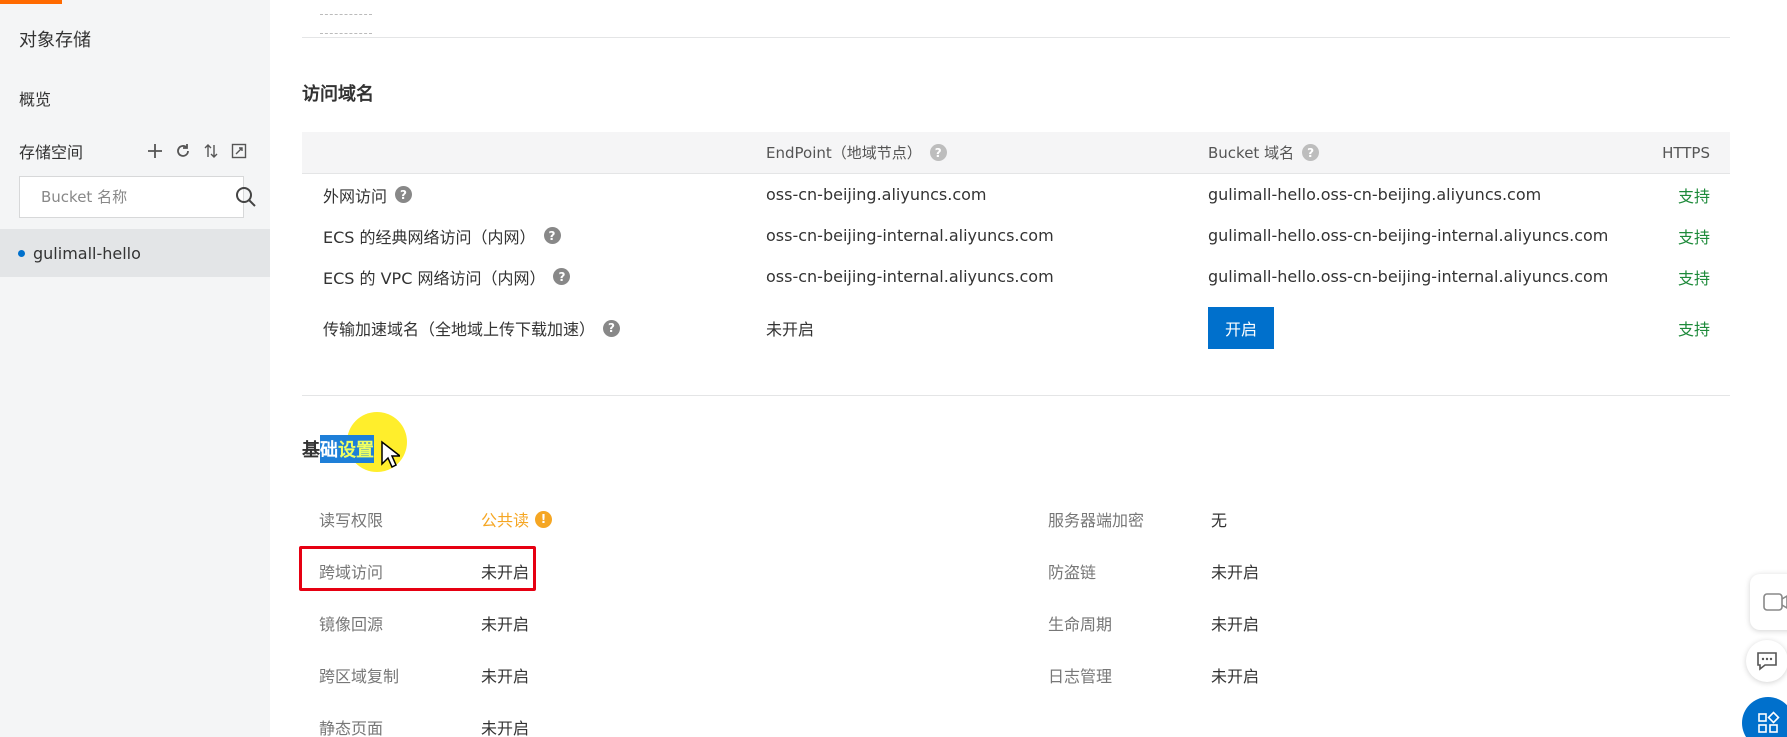 The image size is (1787, 737). I want to click on setting-label: 跨区域复制, so click(359, 676).